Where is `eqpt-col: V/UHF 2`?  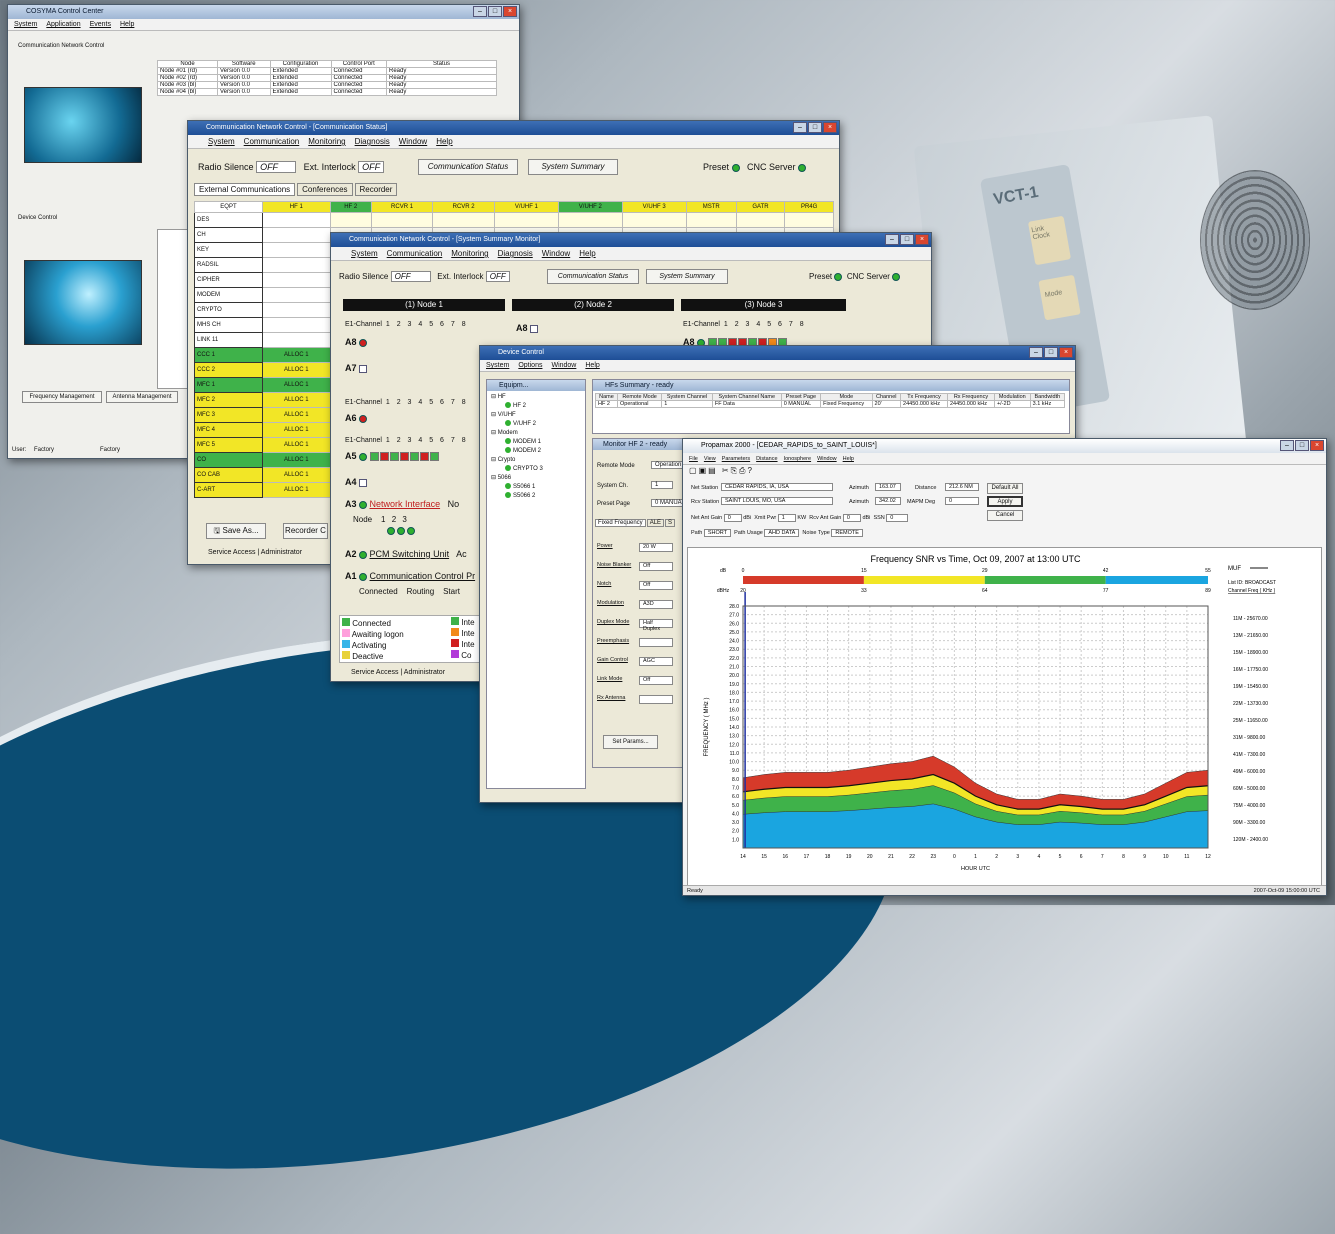
eqpt-col: V/UHF 2 is located at coordinates (590, 207).